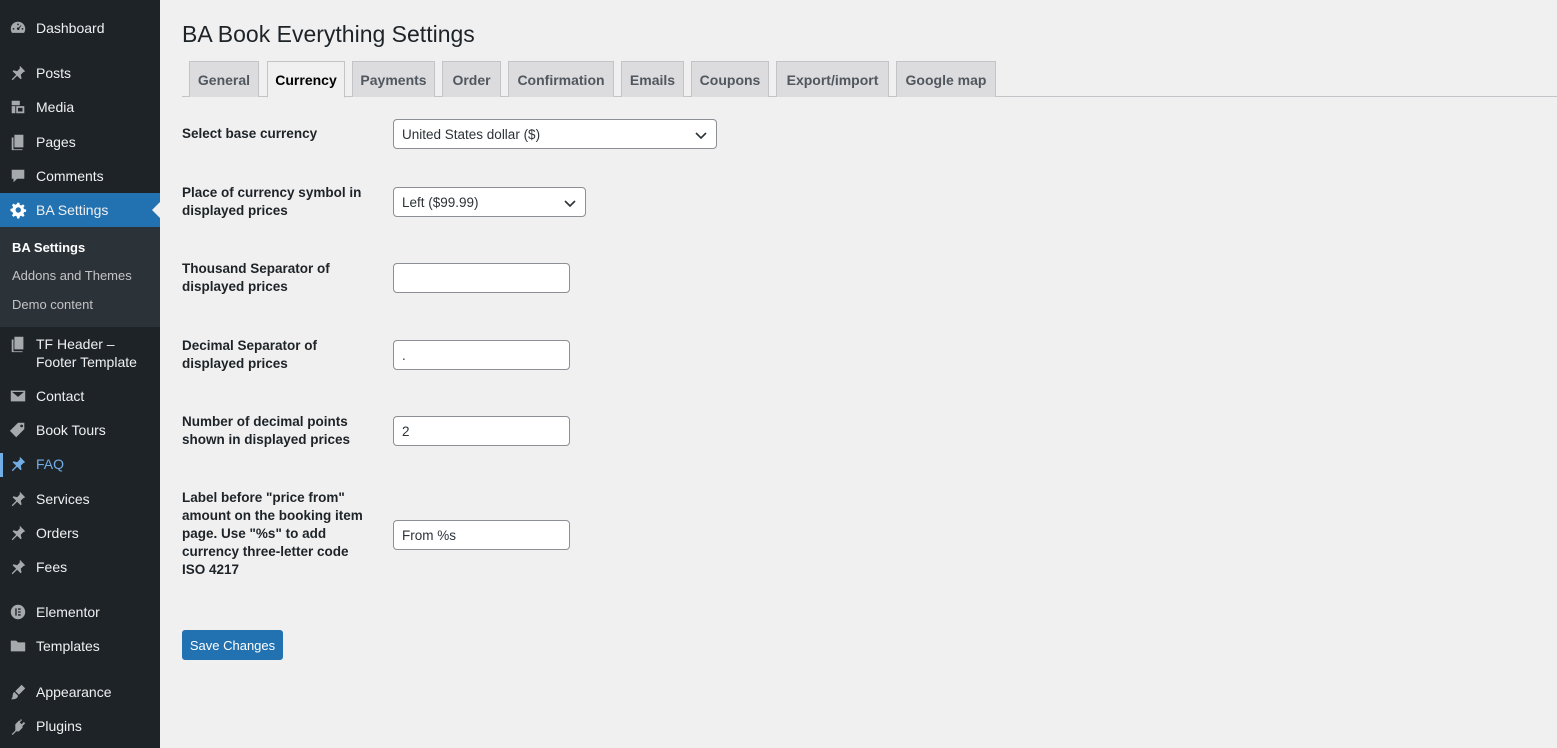 The height and width of the screenshot is (748, 1557). I want to click on menu-item-plugins: Plugins, so click(80, 726).